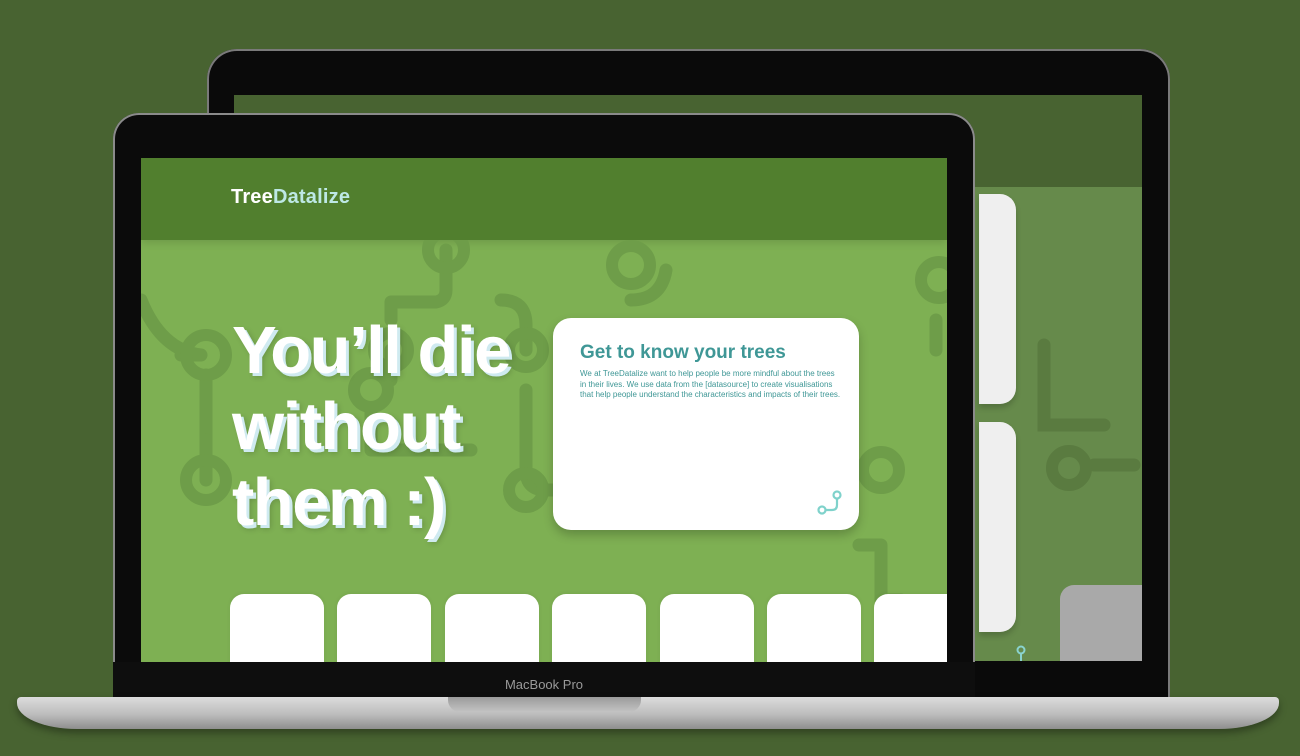  Describe the element at coordinates (371, 350) in the screenshot. I see `hero-line-1: You’ll die` at that location.